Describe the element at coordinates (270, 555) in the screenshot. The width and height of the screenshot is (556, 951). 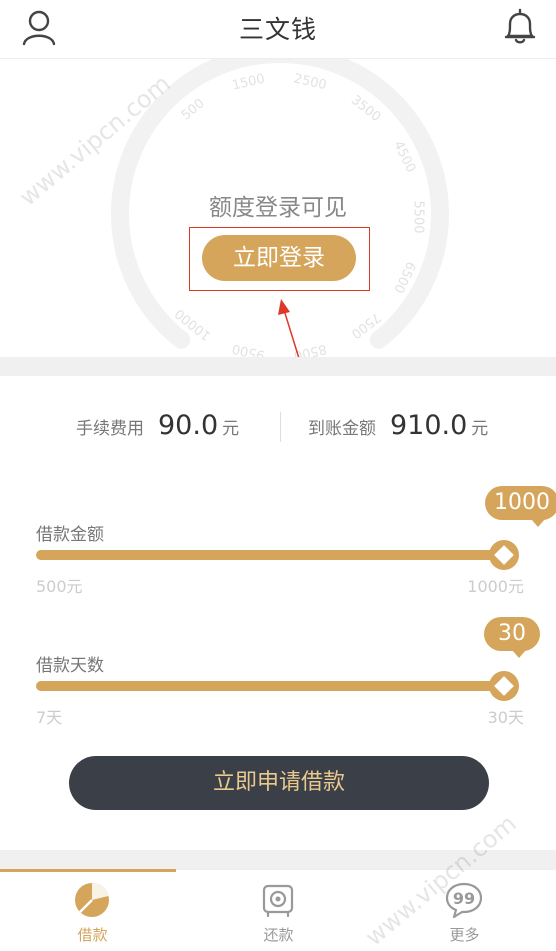
I see `amount-slider-track` at that location.